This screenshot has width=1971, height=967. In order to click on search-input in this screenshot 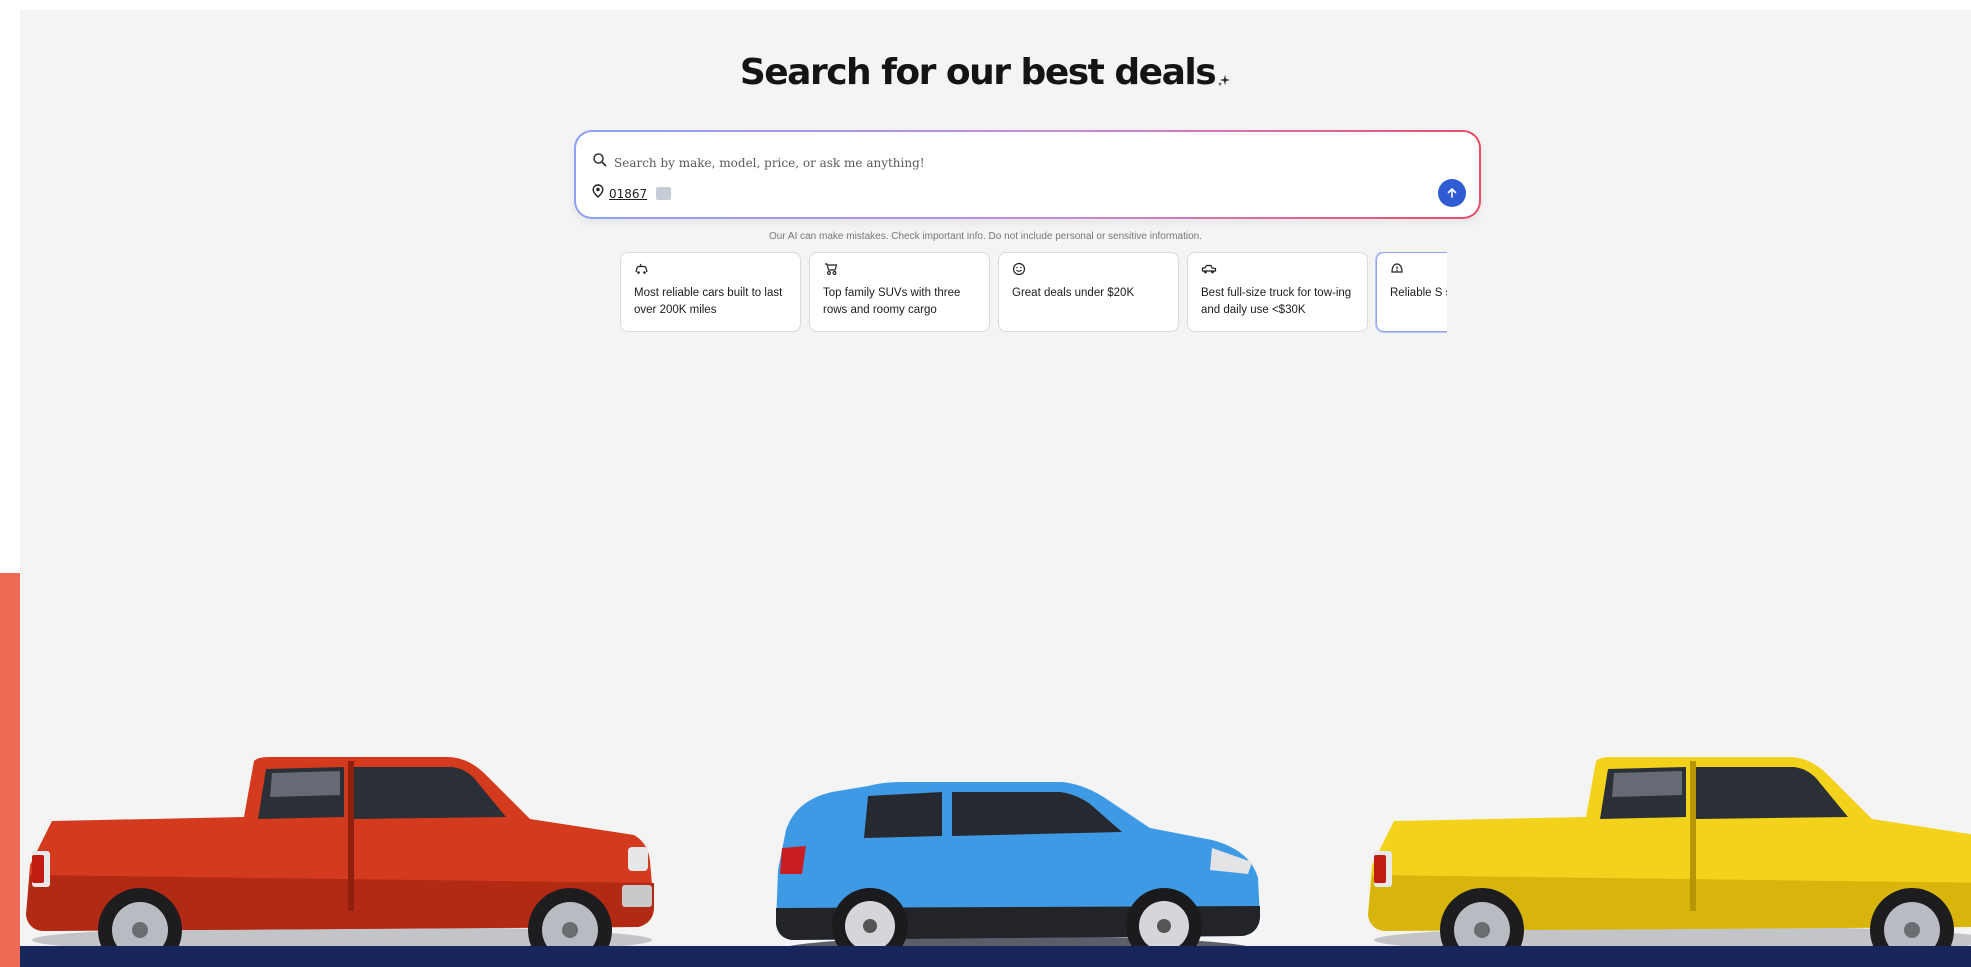, I will do `click(914, 162)`.